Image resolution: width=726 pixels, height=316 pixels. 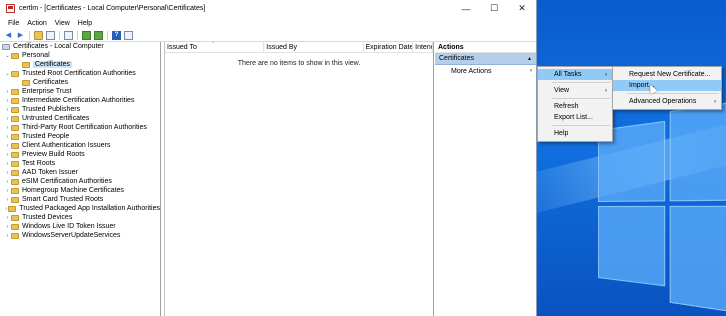 I want to click on tree-node-store: › Preview Build Roots, so click(x=81, y=154).